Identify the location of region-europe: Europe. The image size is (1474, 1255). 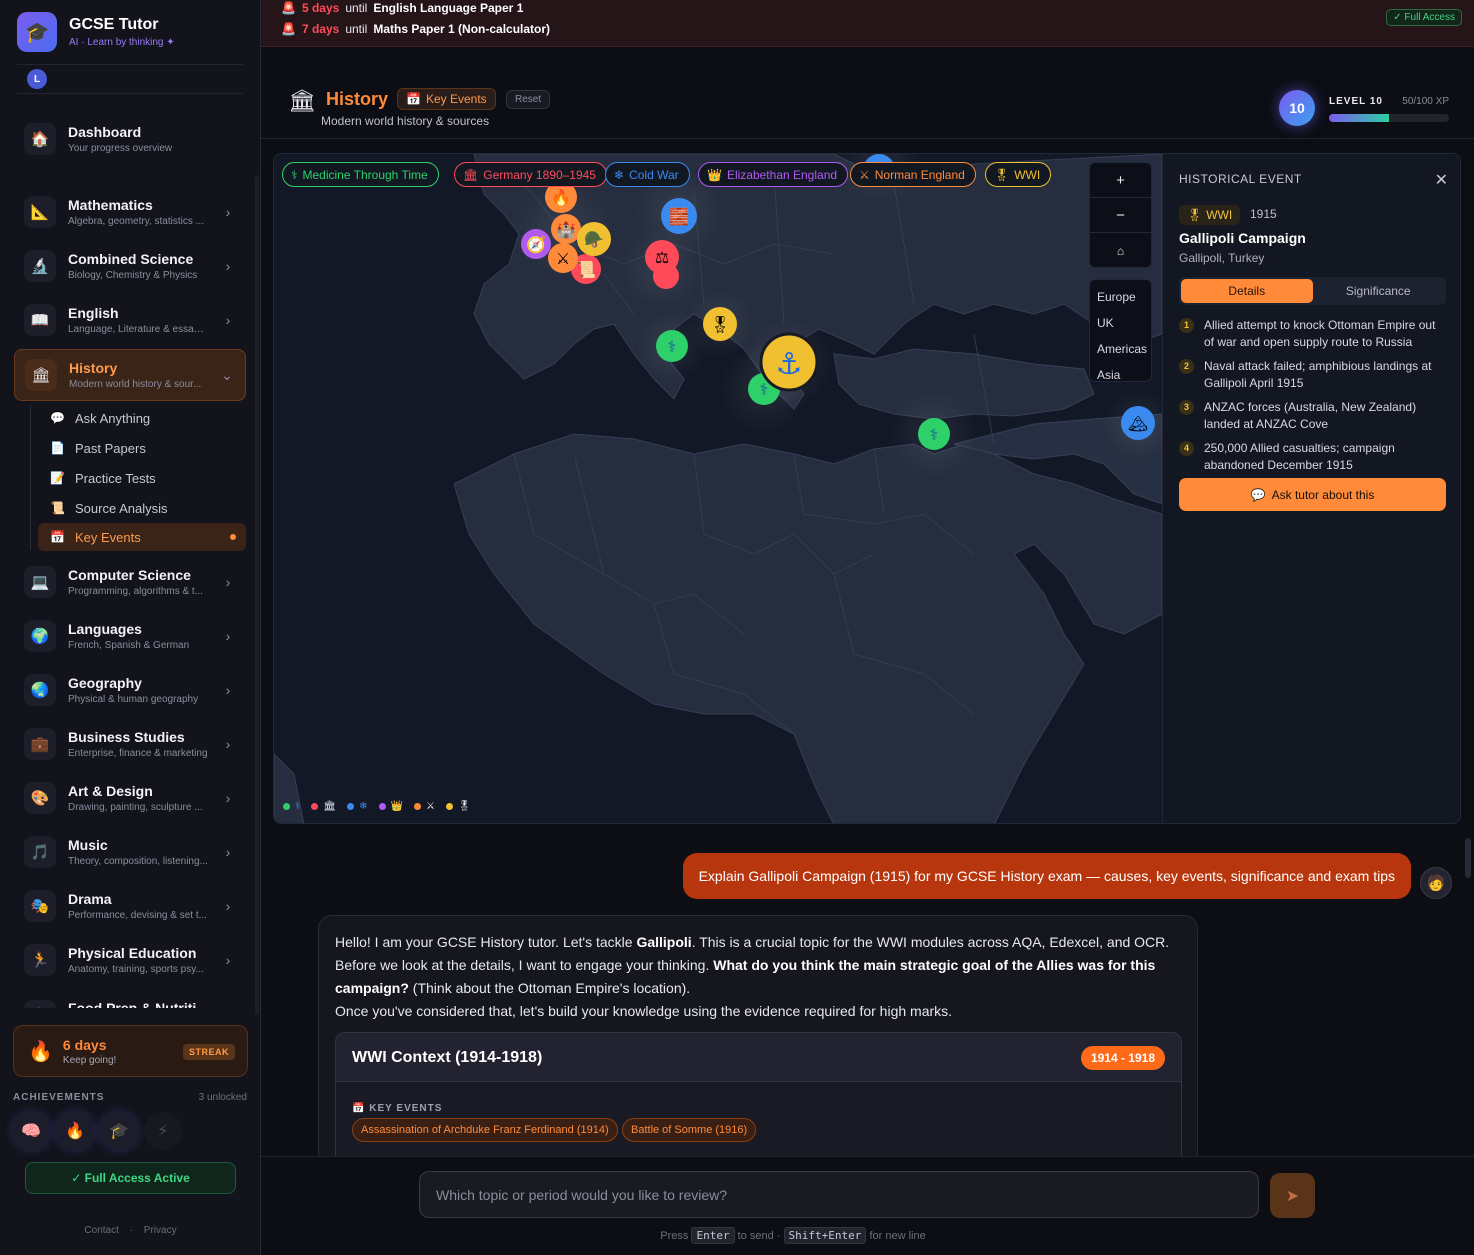
(1120, 297).